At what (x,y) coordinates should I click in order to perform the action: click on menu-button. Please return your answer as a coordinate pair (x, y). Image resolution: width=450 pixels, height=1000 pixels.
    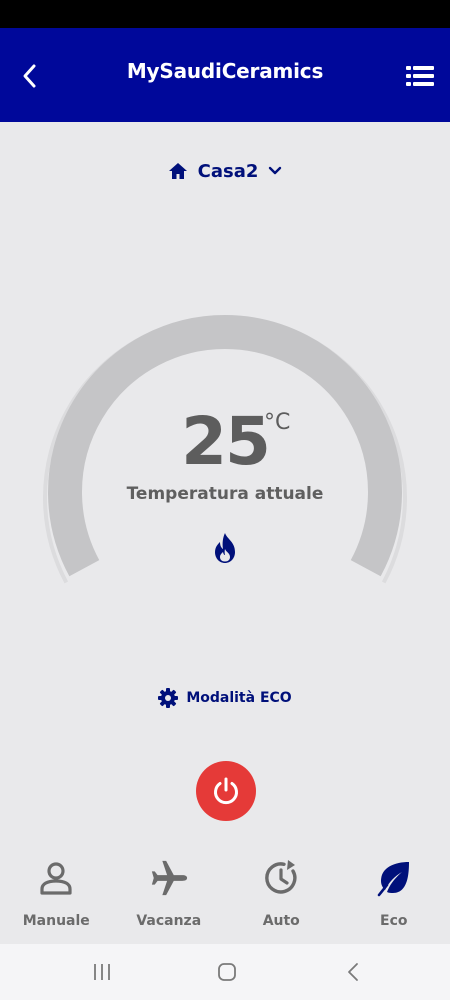
    Looking at the image, I should click on (420, 76).